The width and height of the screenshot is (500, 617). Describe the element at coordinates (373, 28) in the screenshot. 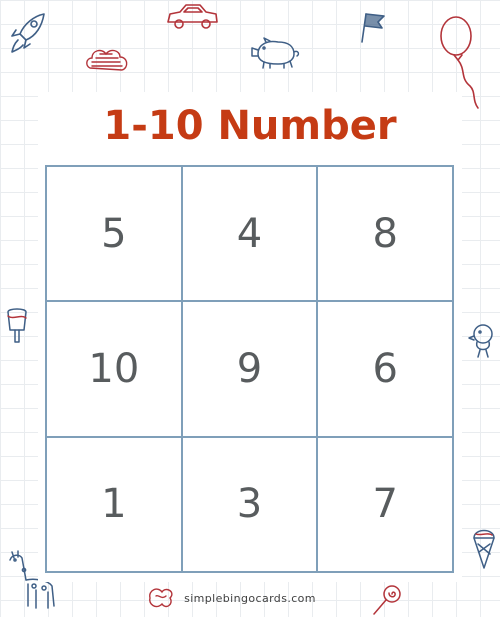

I see `flag-icon` at that location.